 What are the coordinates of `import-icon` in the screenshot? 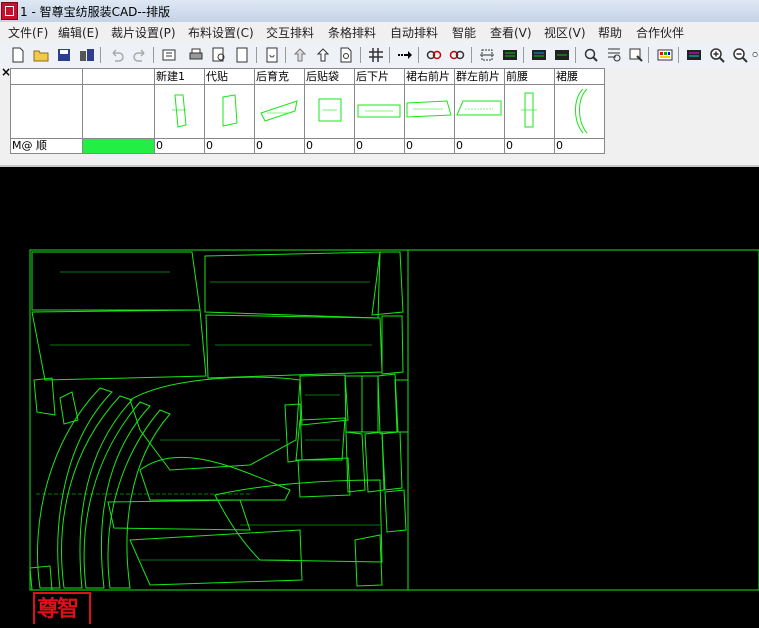 It's located at (168, 54).